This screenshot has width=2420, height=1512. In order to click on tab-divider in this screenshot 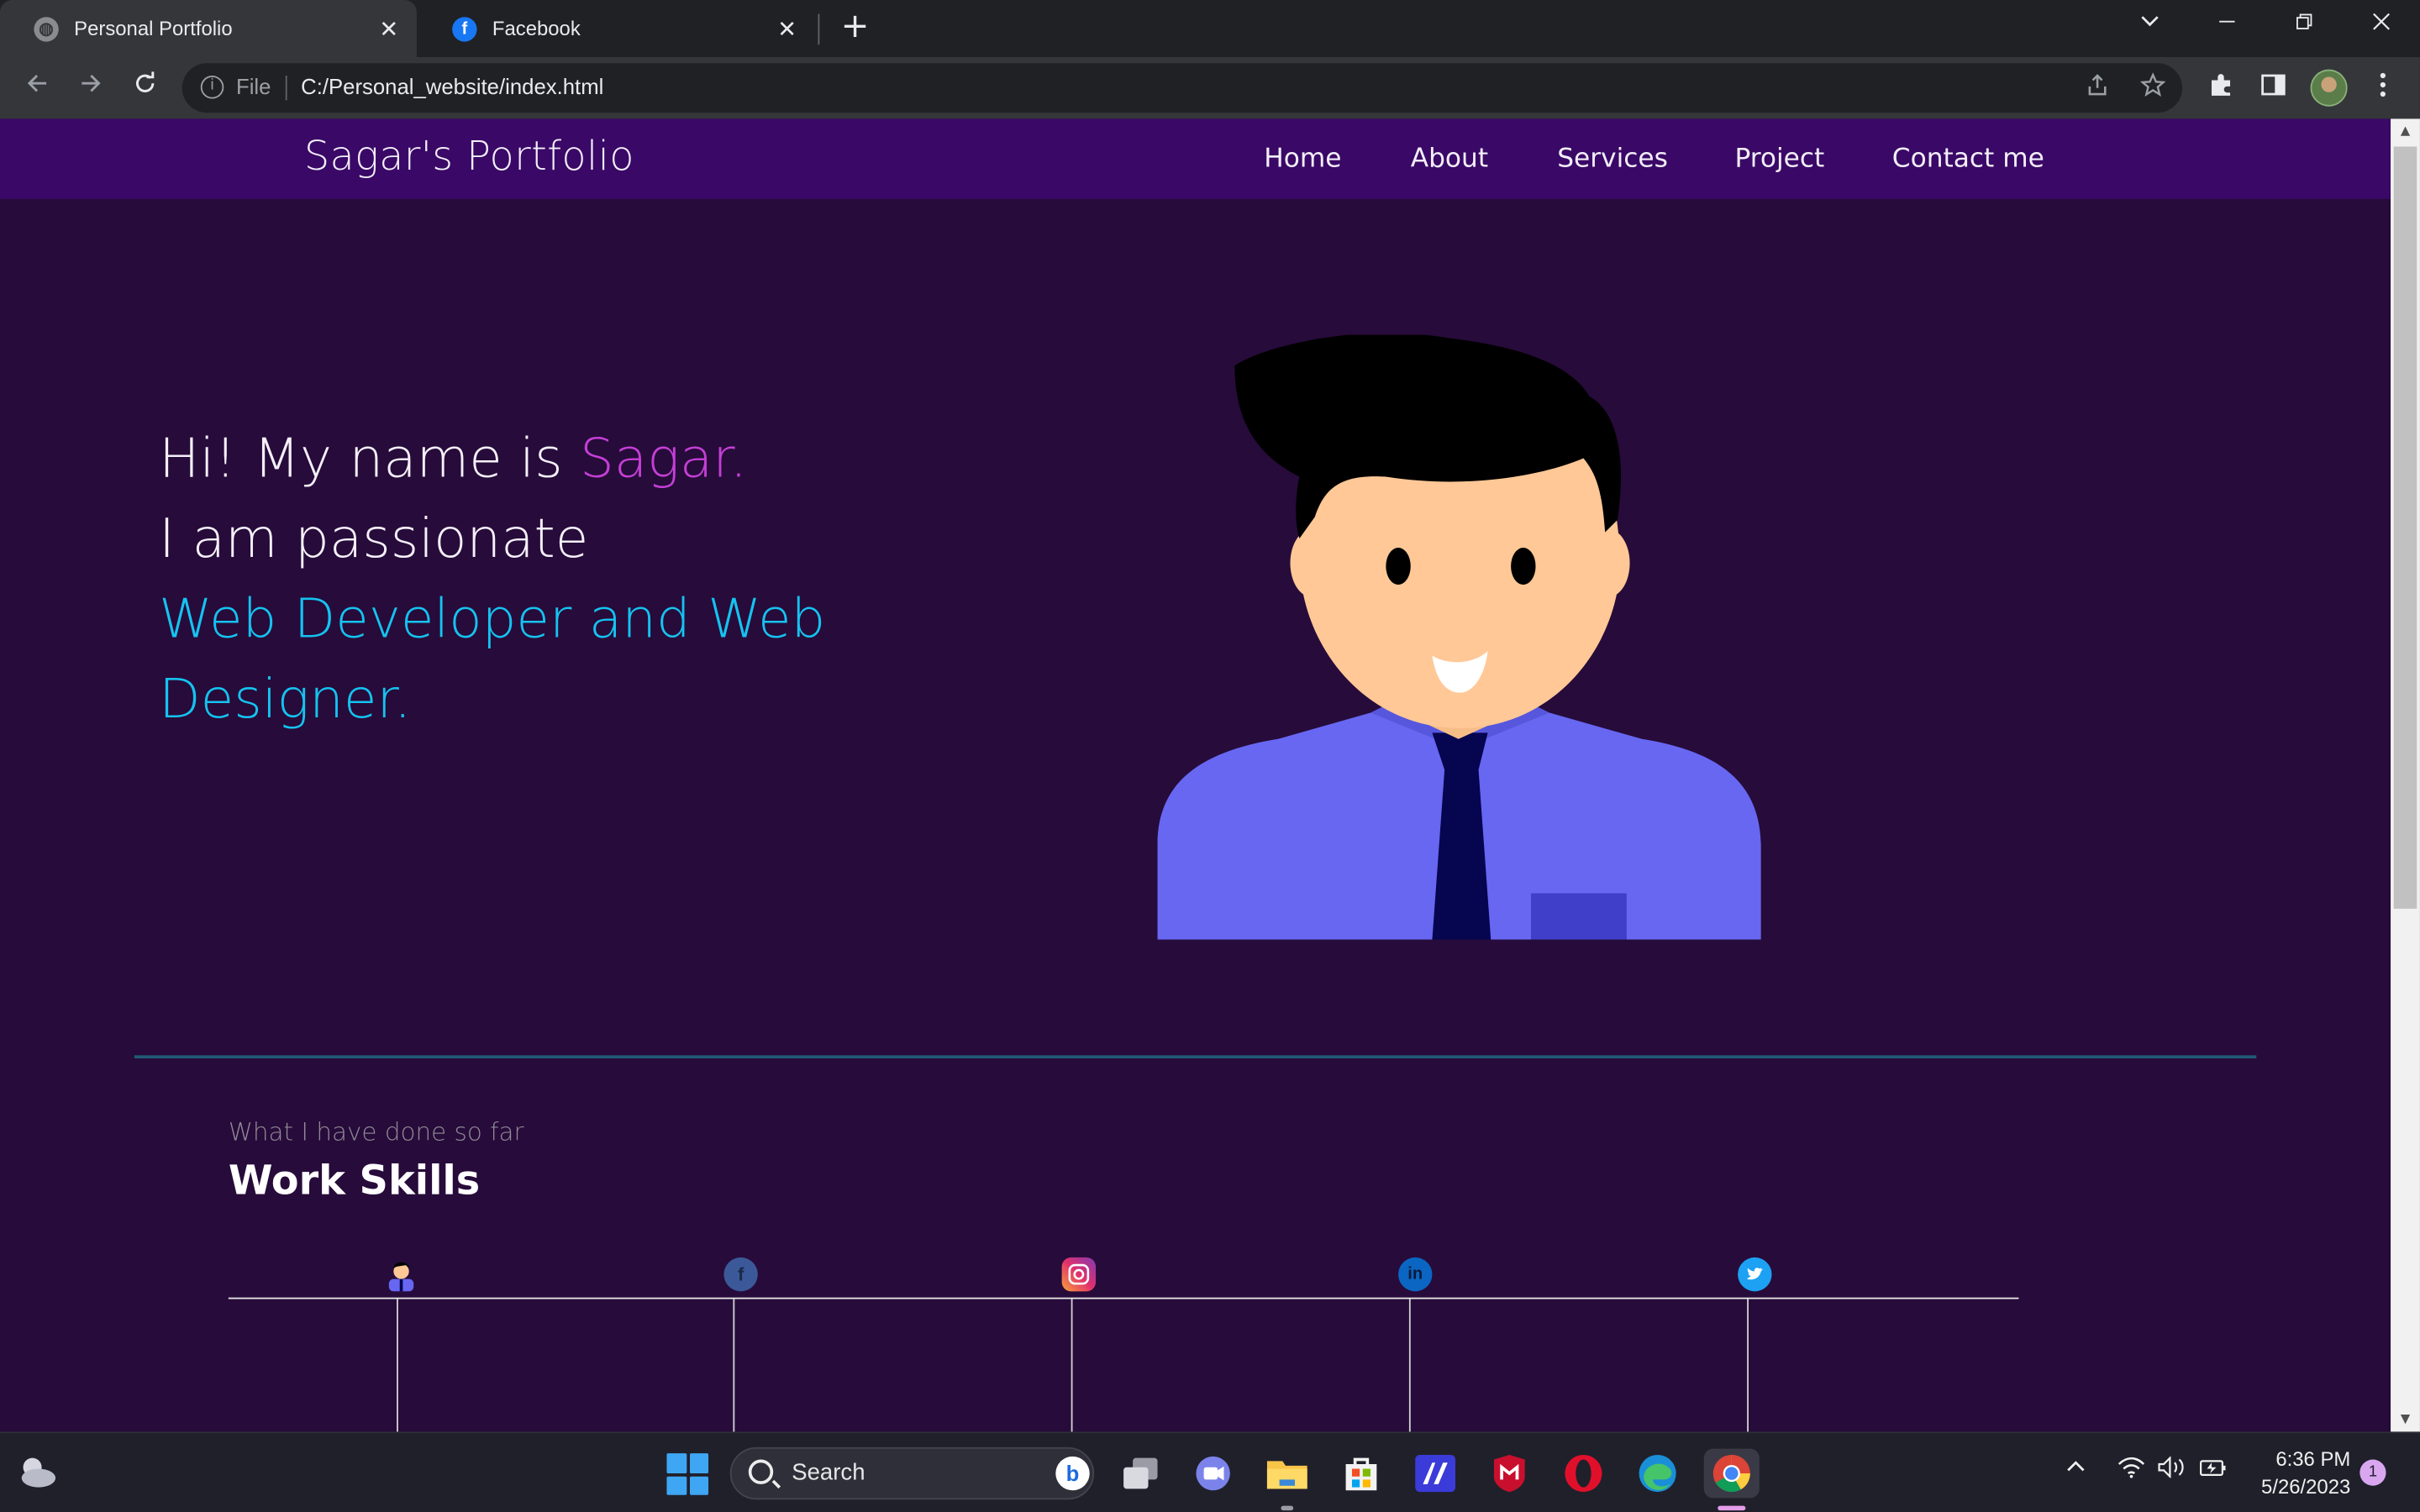, I will do `click(819, 29)`.